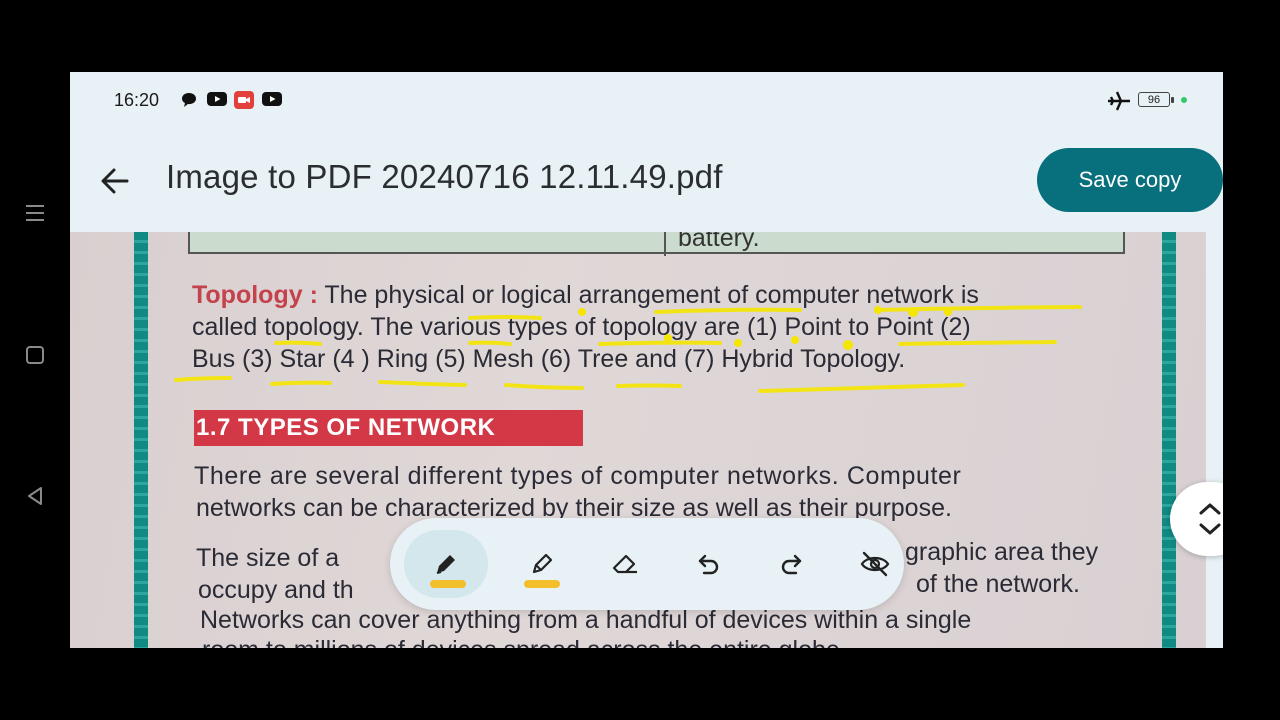 Image resolution: width=1280 pixels, height=720 pixels. What do you see at coordinates (189, 100) in the screenshot?
I see `chat-icon` at bounding box center [189, 100].